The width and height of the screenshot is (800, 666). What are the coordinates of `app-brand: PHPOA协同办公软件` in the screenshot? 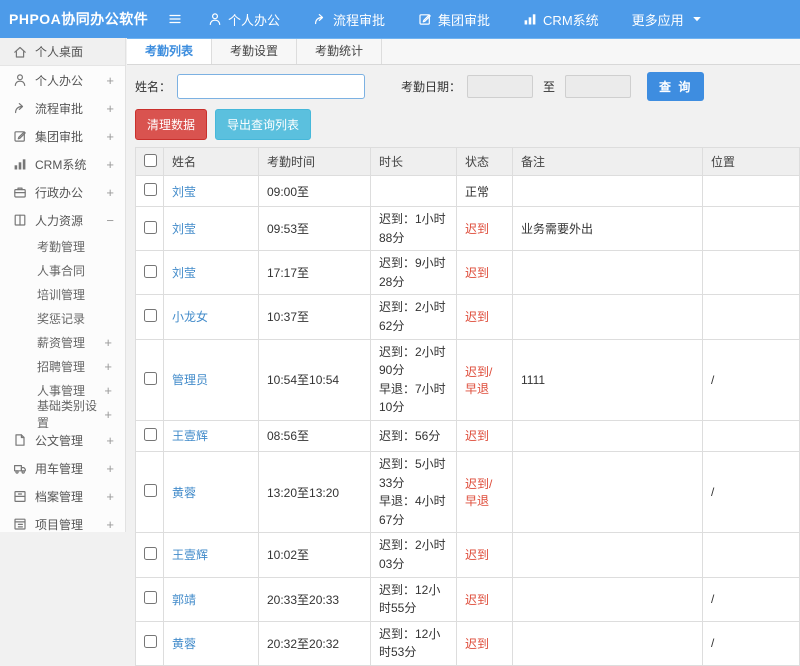 It's located at (79, 19).